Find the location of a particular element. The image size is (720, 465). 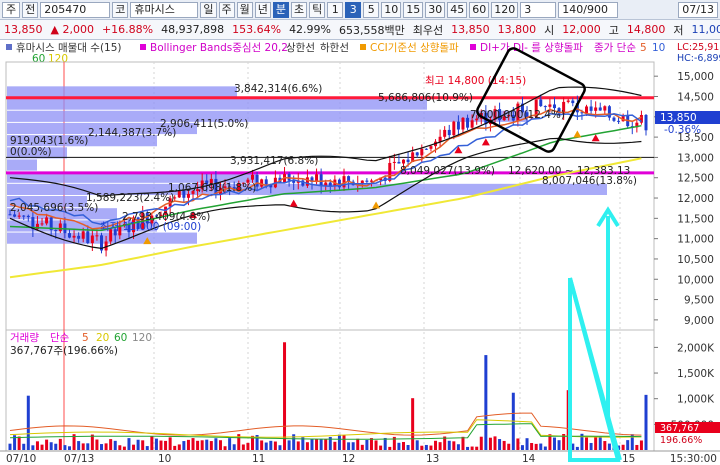

price-tick-label: 12,000 is located at coordinates (695, 199).